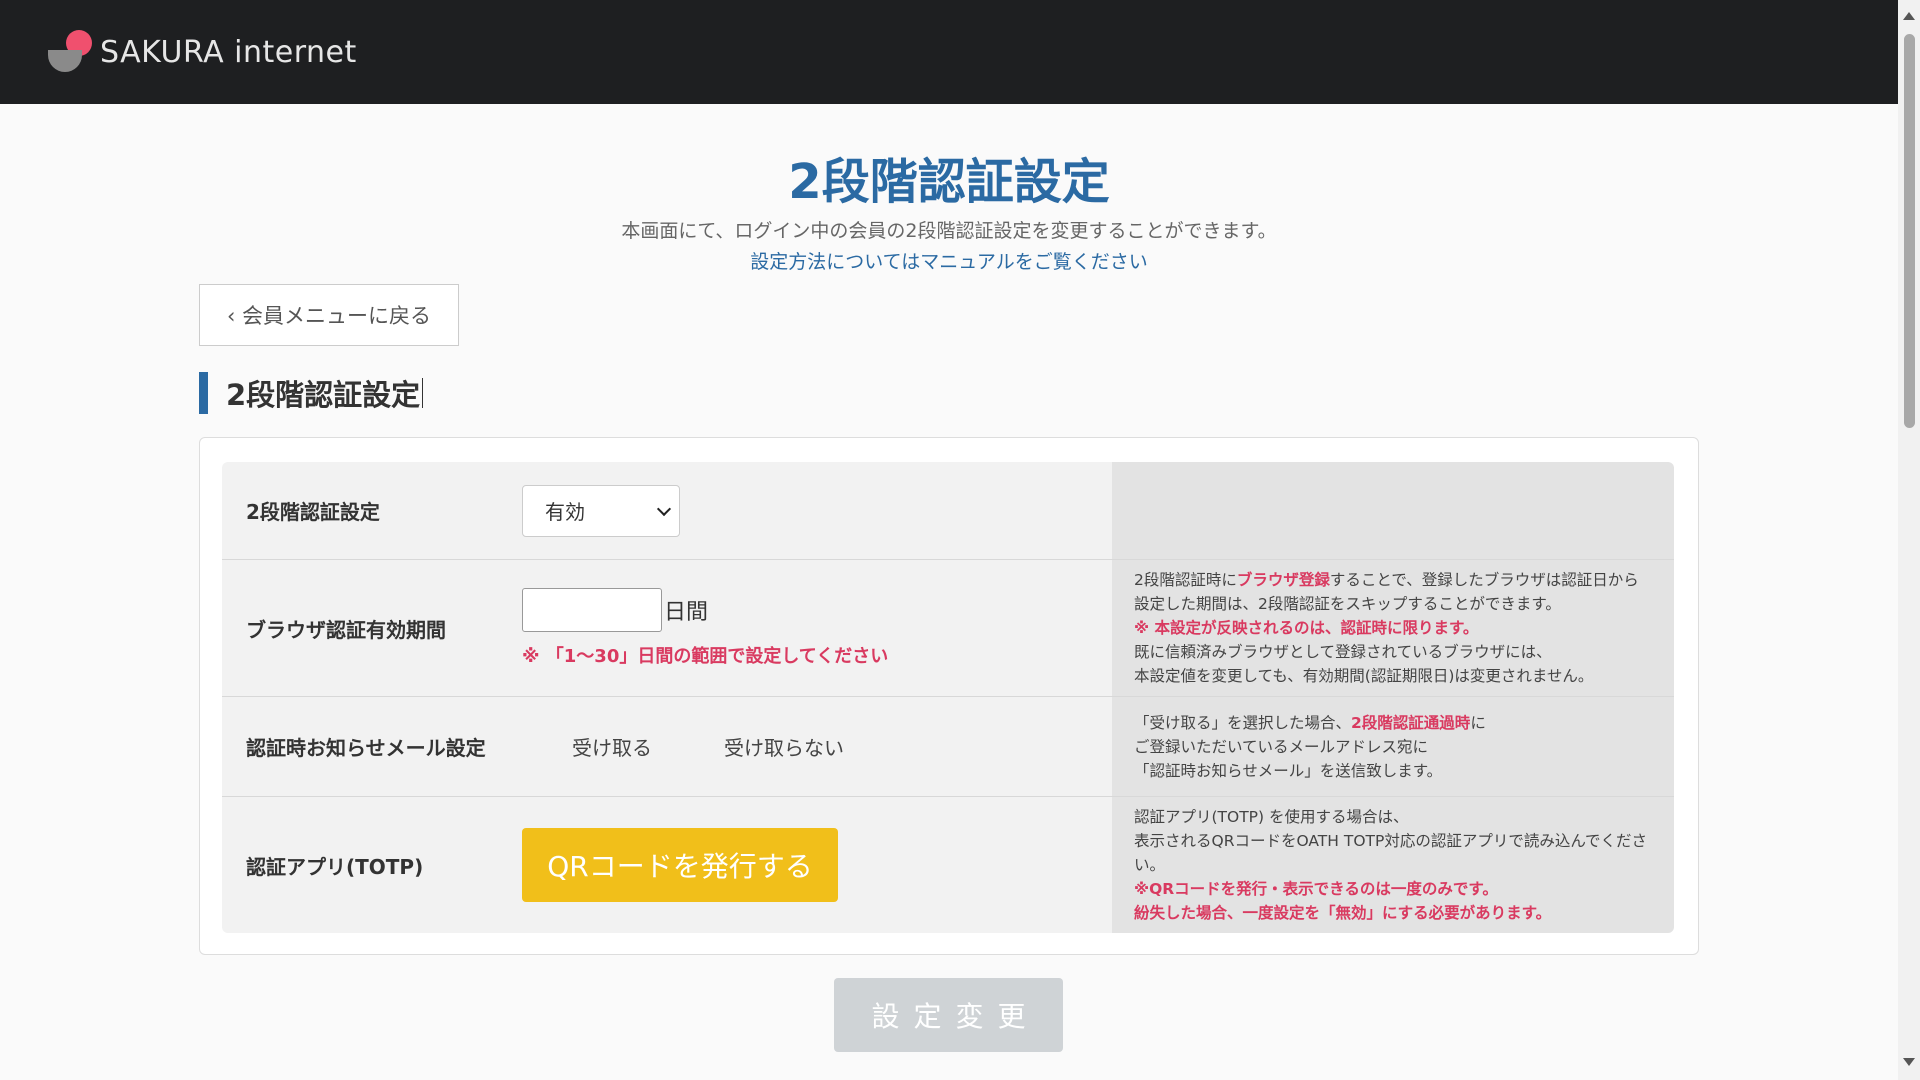  Describe the element at coordinates (680, 865) in the screenshot. I see `issue-qr-code-button: QRコードを発行する` at that location.